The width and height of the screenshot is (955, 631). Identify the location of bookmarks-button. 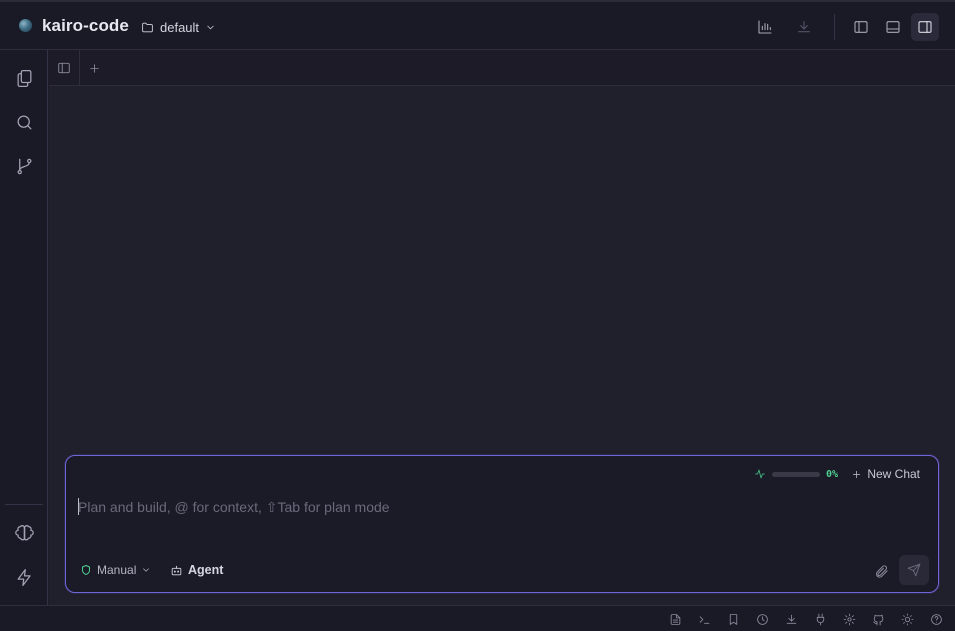
(733, 619).